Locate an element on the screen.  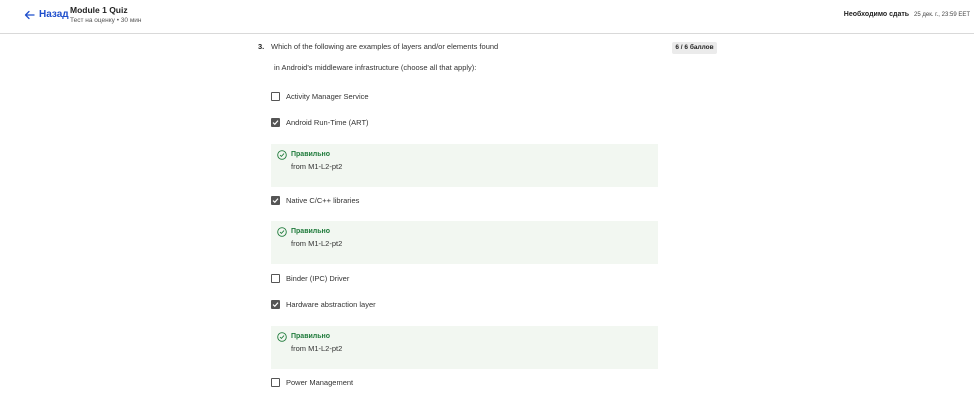
option-label: Binder (IPC) Driver is located at coordinates (318, 278).